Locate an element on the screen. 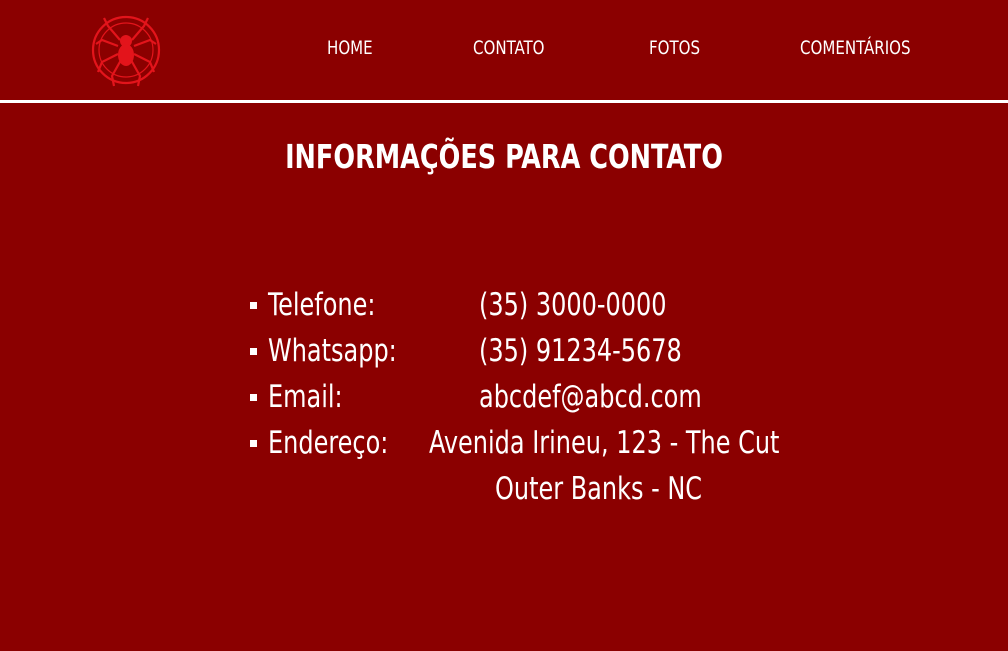  contact-value: (35) 3000-0000 is located at coordinates (573, 305).